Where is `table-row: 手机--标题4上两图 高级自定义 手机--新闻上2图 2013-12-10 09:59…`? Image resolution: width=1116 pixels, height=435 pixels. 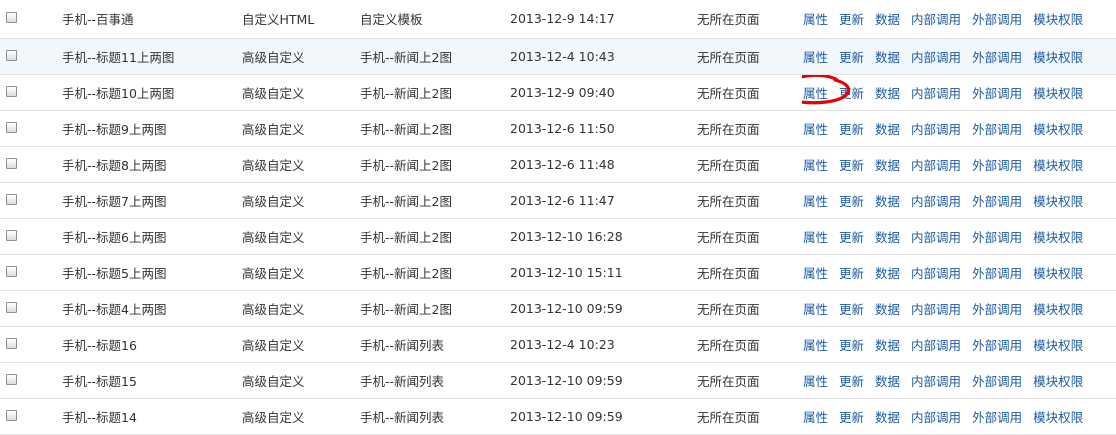
table-row: 手机--标题4上两图 高级自定义 手机--新闻上2图 2013-12-10 09:59… is located at coordinates (558, 308).